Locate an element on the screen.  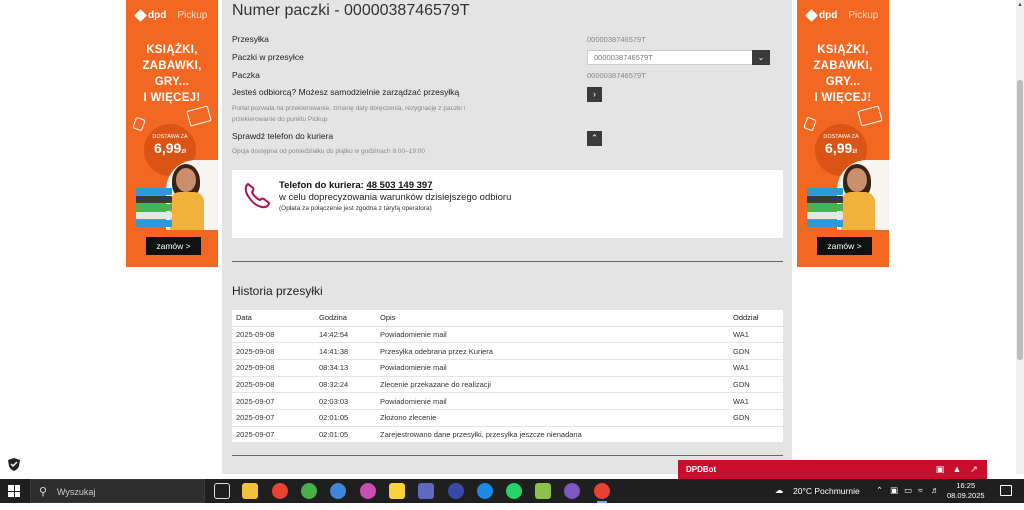
scrollbar-thumb is located at coordinates (1020, 220).